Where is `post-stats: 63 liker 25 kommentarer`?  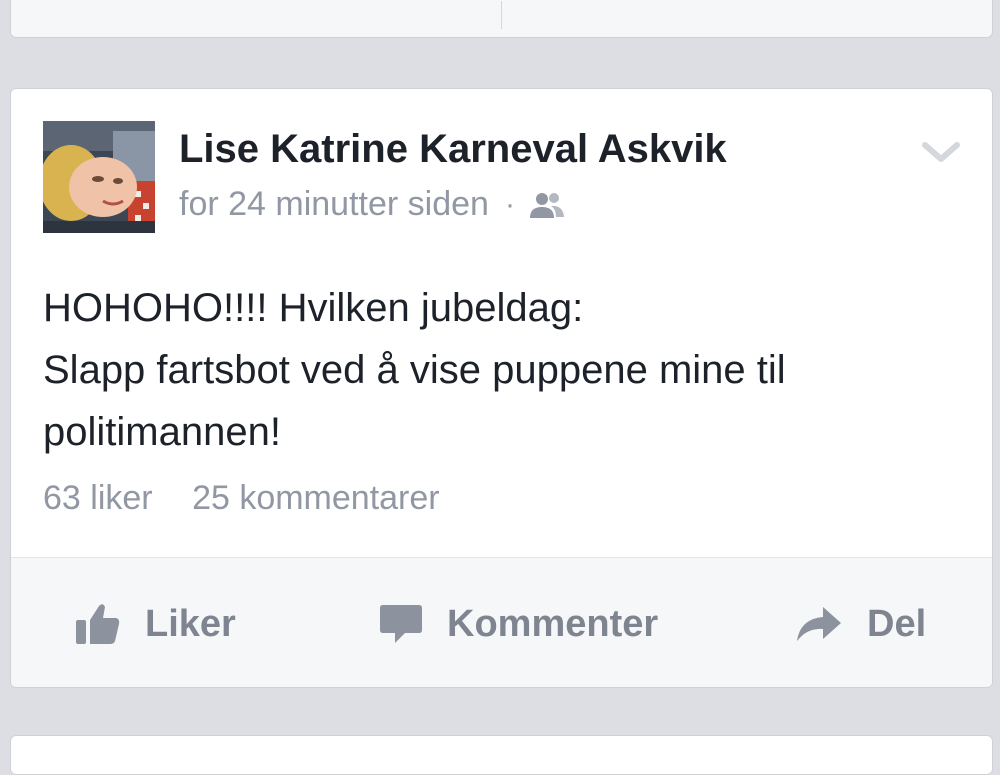
post-stats: 63 liker 25 kommentarer is located at coordinates (241, 498).